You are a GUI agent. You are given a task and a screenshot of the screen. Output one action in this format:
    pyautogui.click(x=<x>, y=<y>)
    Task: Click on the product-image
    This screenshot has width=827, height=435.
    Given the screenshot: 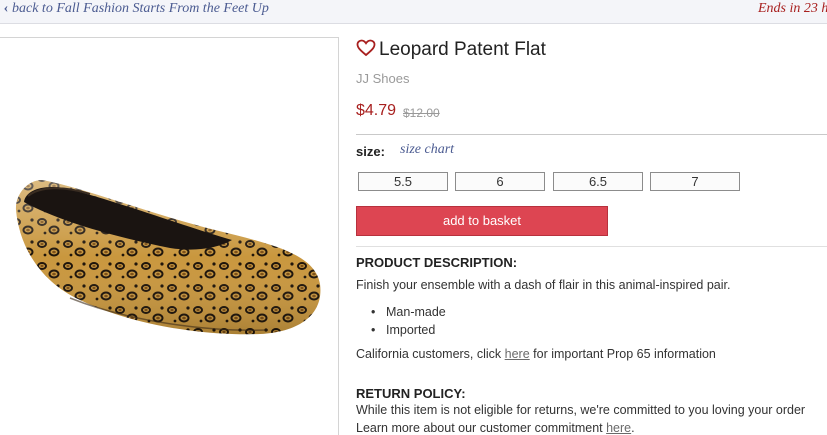 What is the action you would take?
    pyautogui.click(x=168, y=257)
    